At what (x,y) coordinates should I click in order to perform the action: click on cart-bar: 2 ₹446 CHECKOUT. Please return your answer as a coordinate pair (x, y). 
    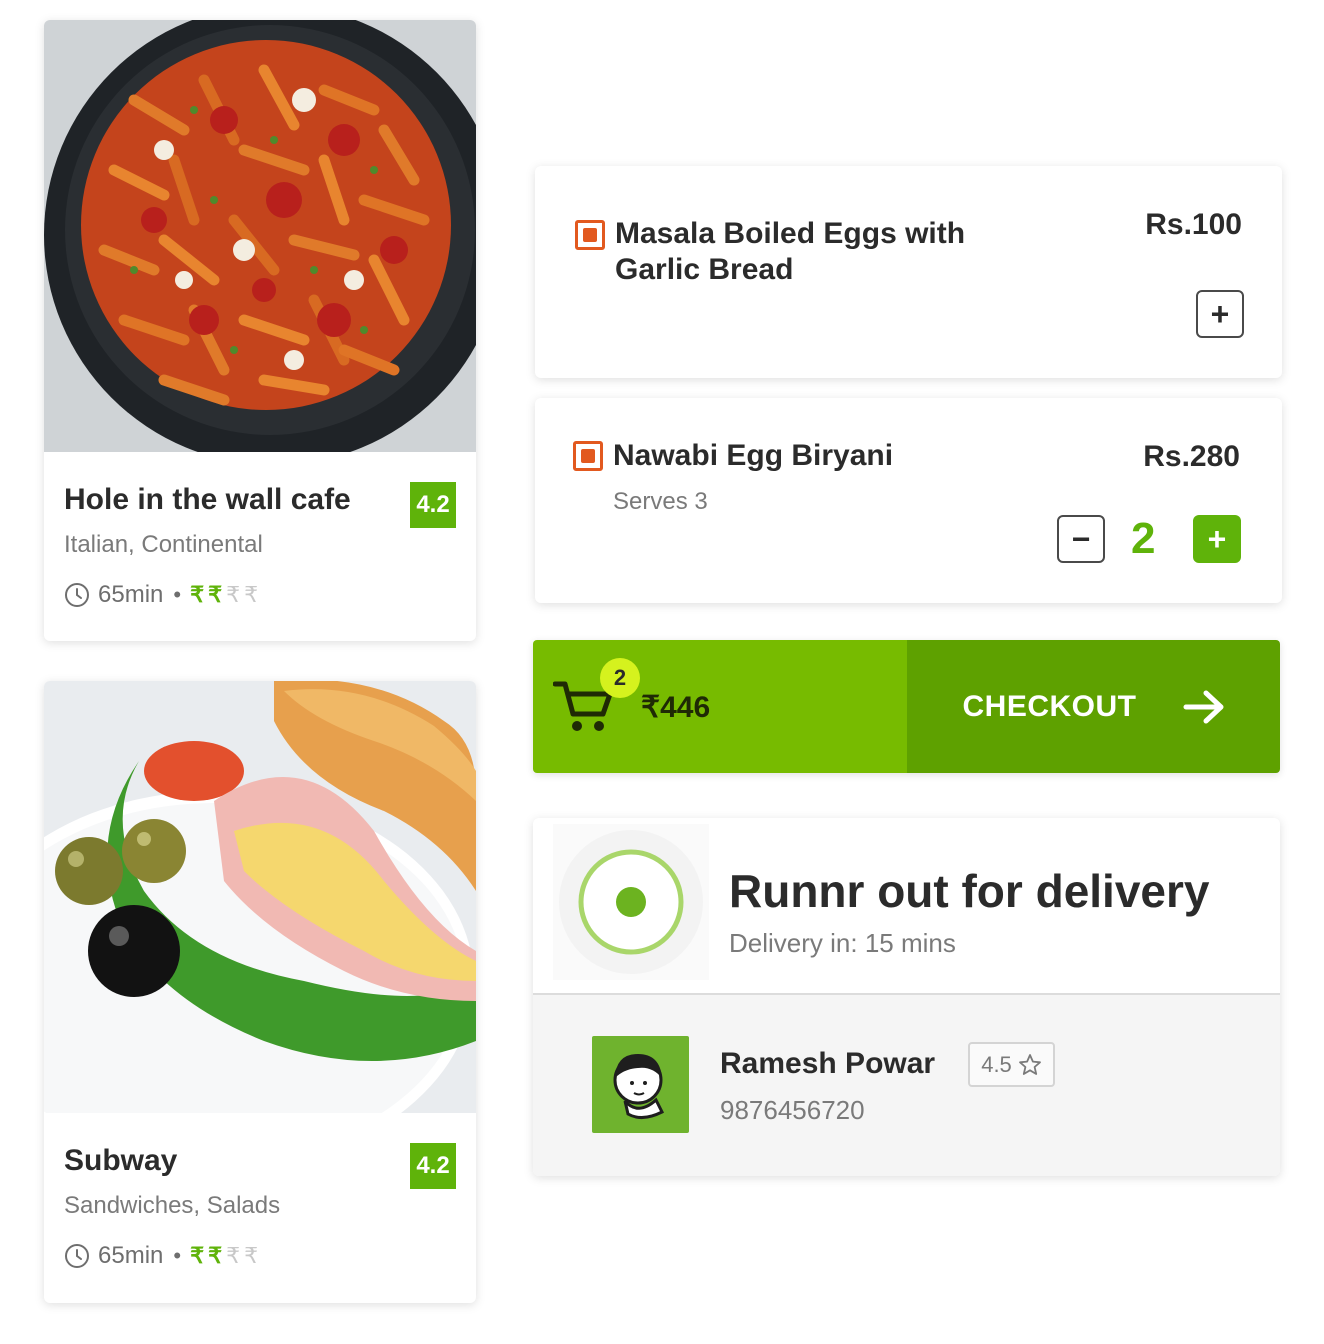
    Looking at the image, I should click on (906, 706).